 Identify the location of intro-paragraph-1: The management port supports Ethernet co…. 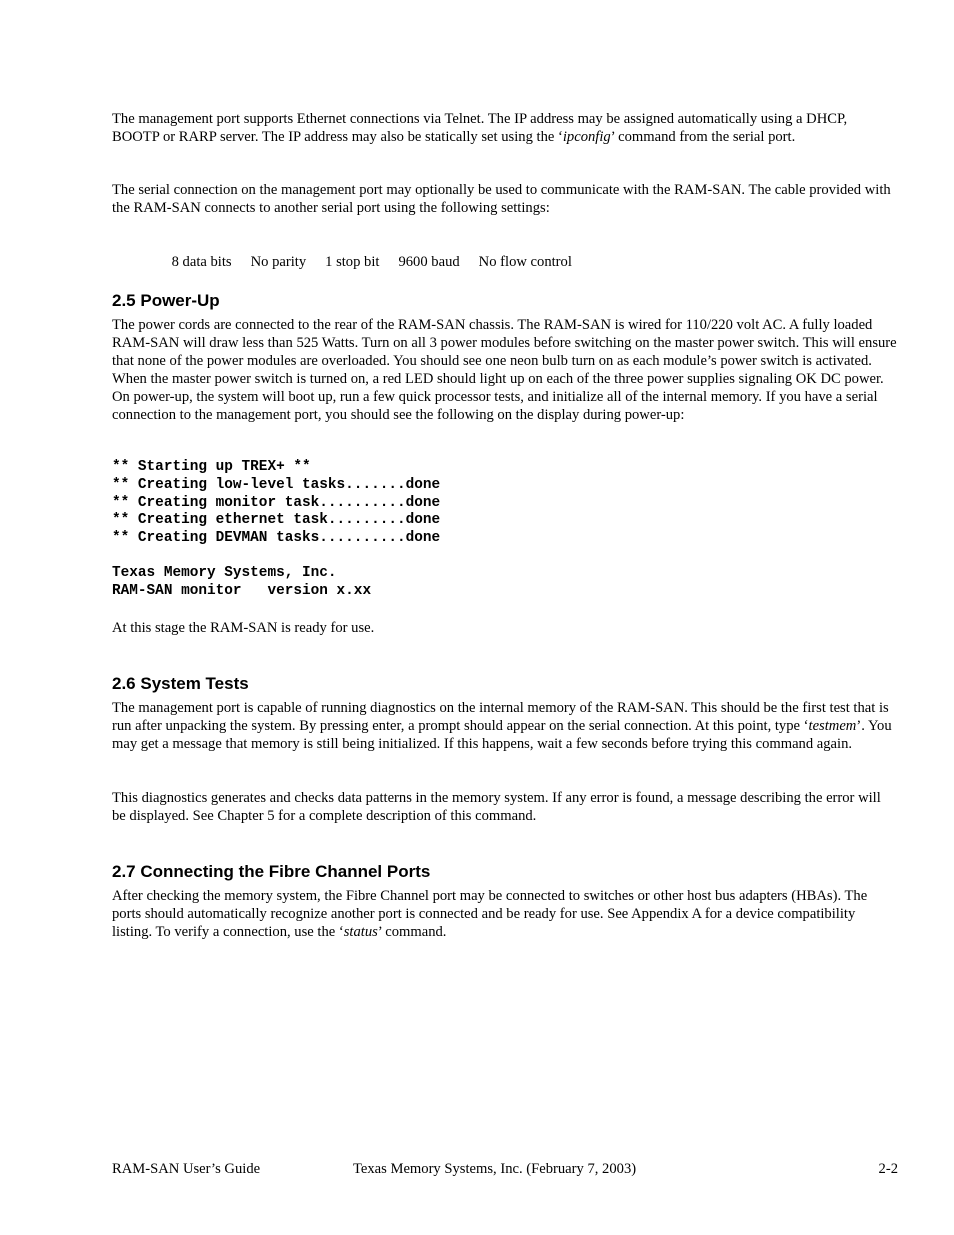
(505, 128).